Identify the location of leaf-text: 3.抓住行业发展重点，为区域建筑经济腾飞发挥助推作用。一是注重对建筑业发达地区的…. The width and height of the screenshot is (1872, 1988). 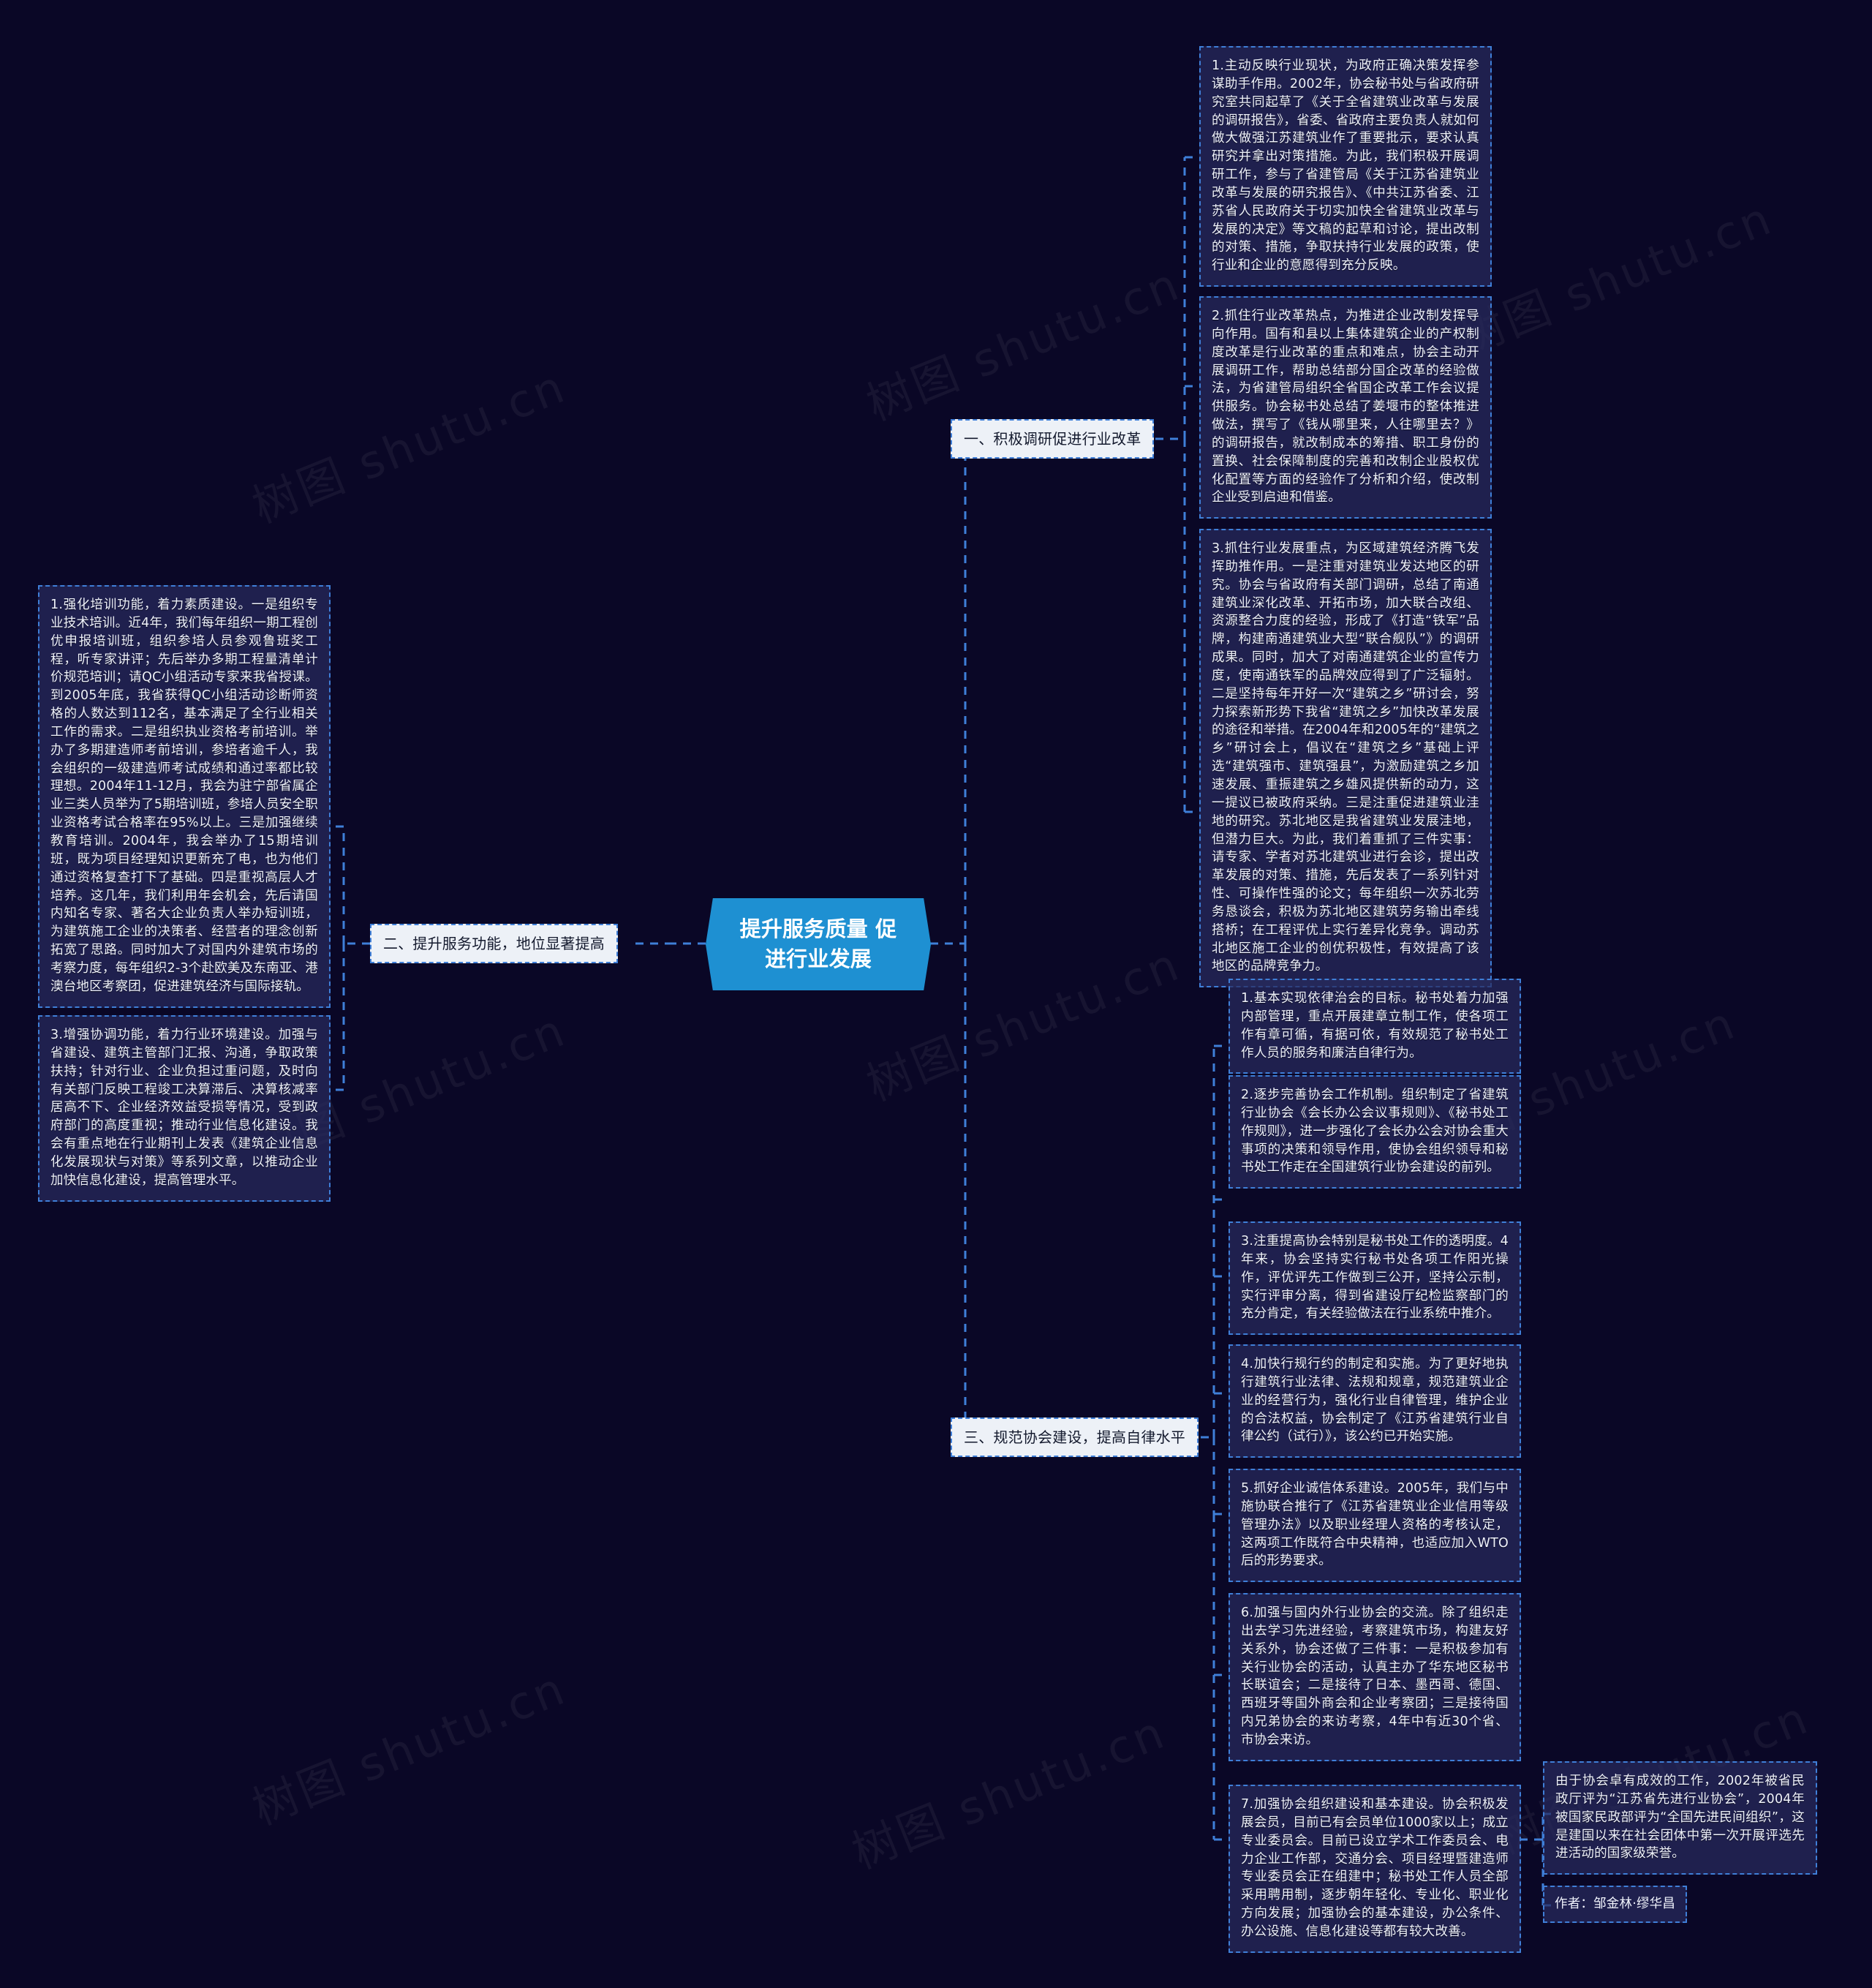
(1345, 757).